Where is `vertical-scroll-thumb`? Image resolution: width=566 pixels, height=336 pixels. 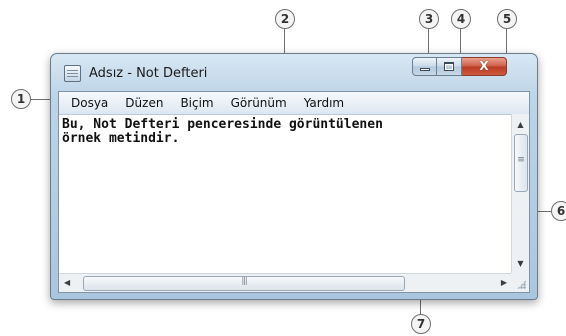 vertical-scroll-thumb is located at coordinates (521, 163).